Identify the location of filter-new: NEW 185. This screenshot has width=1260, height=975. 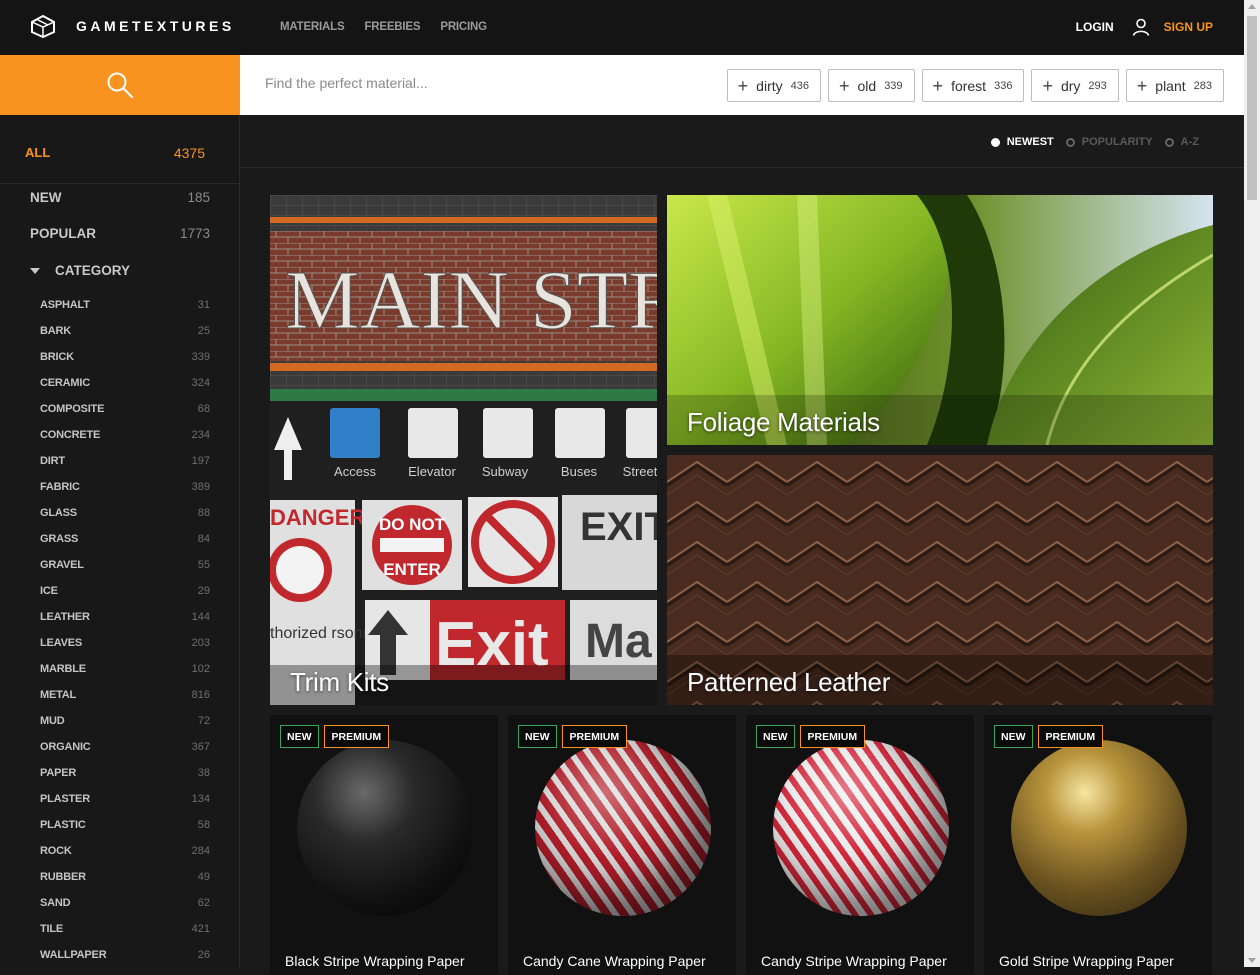
(120, 197).